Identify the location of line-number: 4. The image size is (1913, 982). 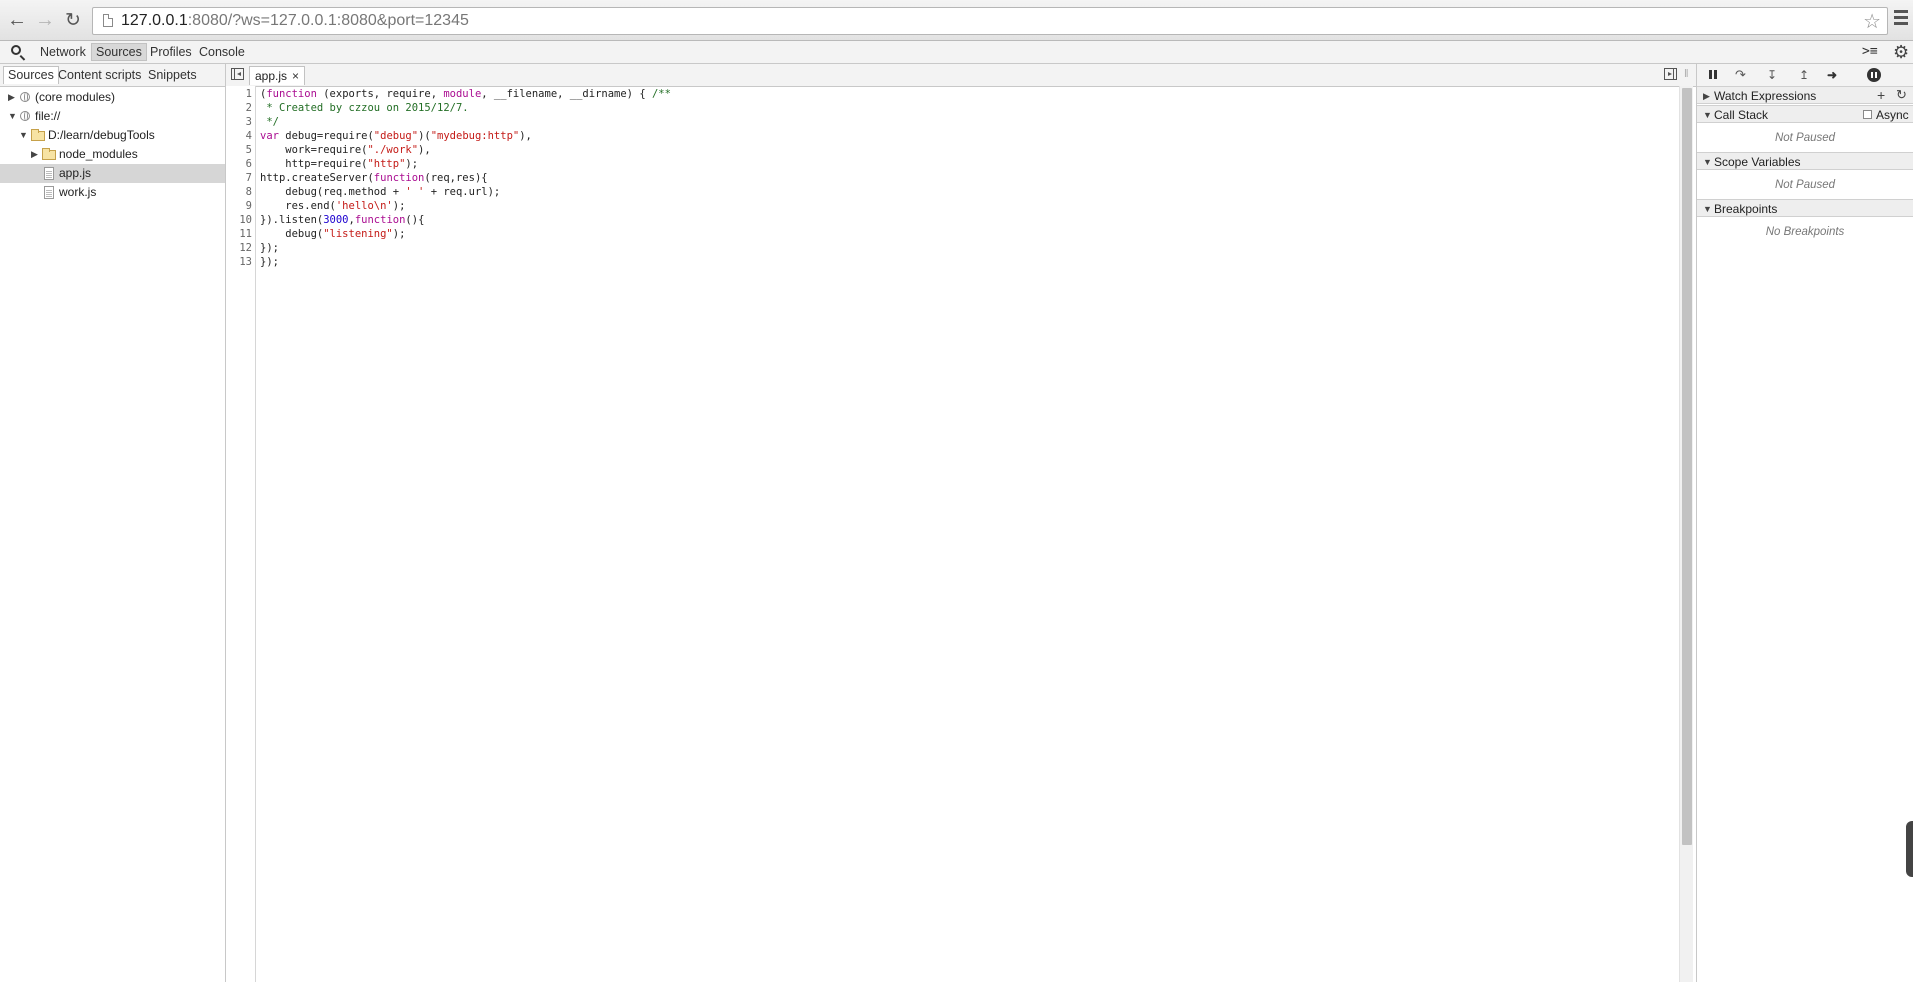
(239, 136).